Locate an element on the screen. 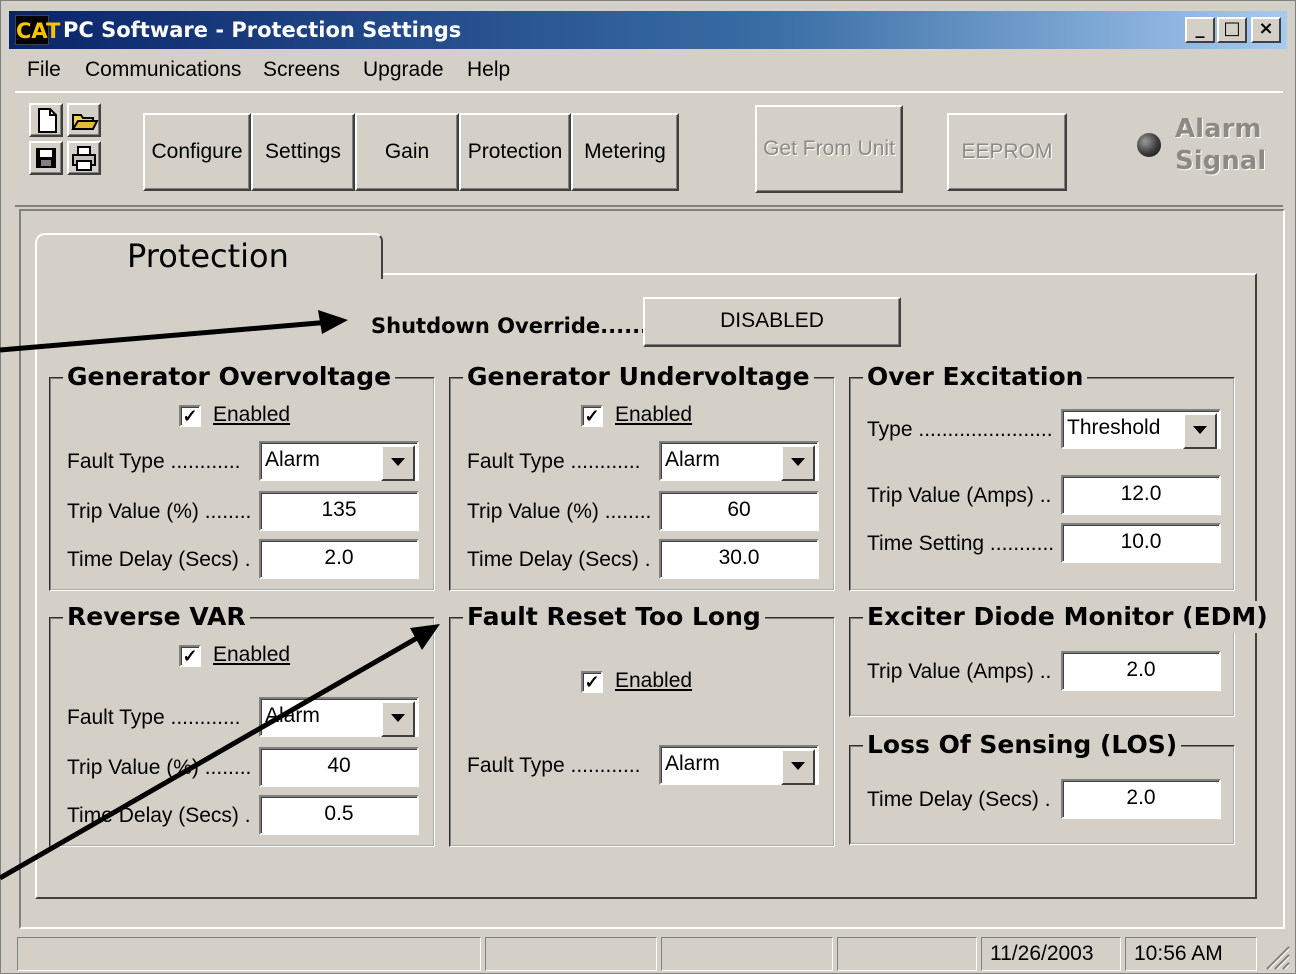  menu-bar: File Communications Screens Upgrade Help is located at coordinates (648, 70).